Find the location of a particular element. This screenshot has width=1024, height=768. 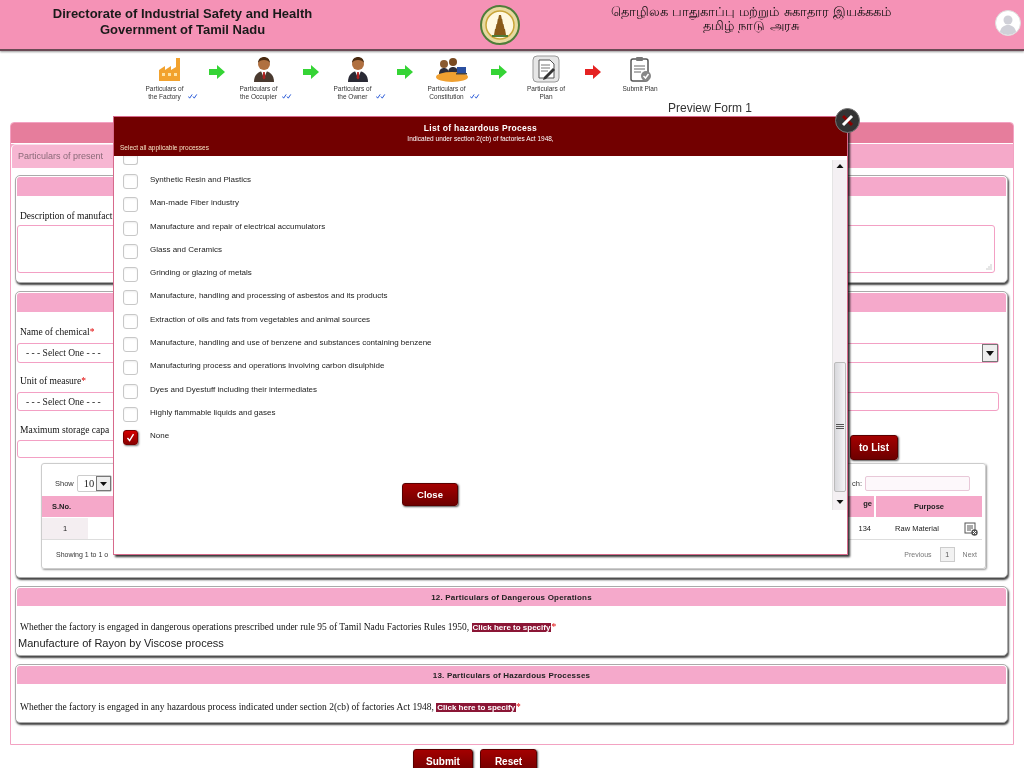

close-icon is located at coordinates (847, 120).